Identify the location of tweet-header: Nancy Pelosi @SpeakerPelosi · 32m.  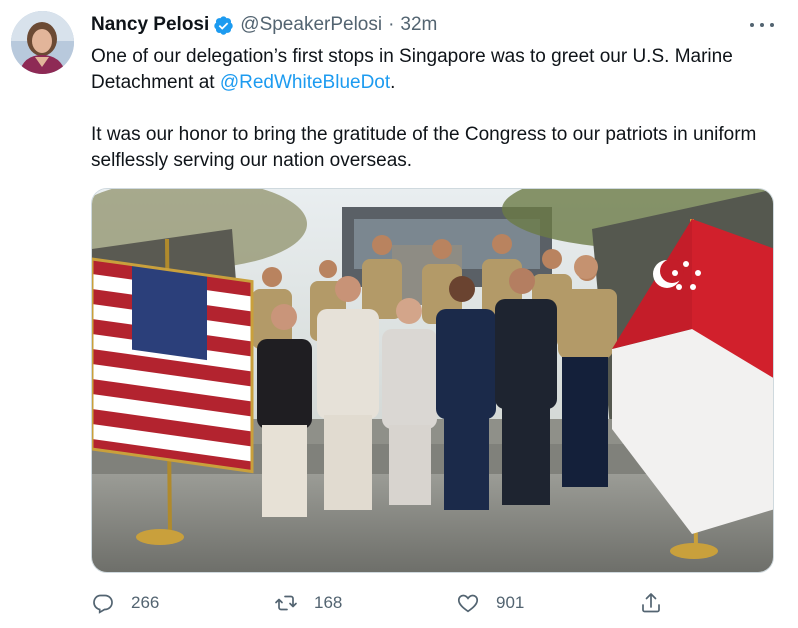
(264, 25).